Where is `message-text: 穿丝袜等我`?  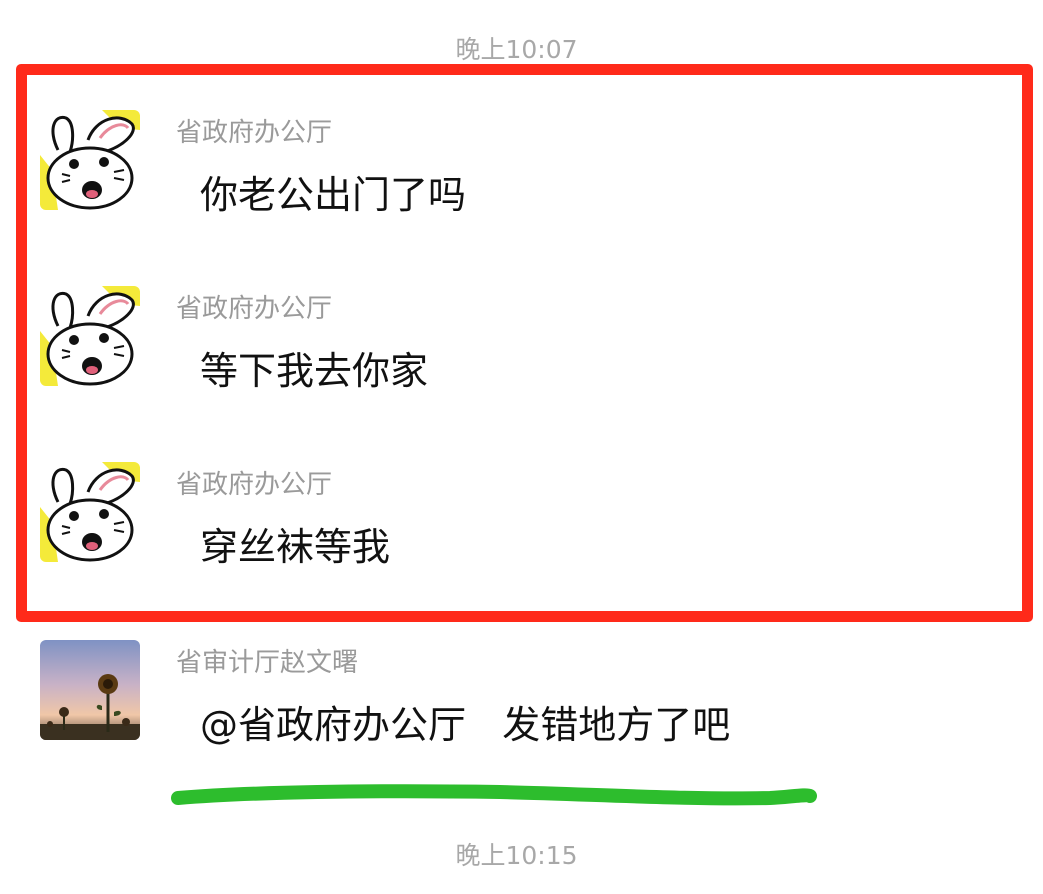
message-text: 穿丝袜等我 is located at coordinates (295, 543).